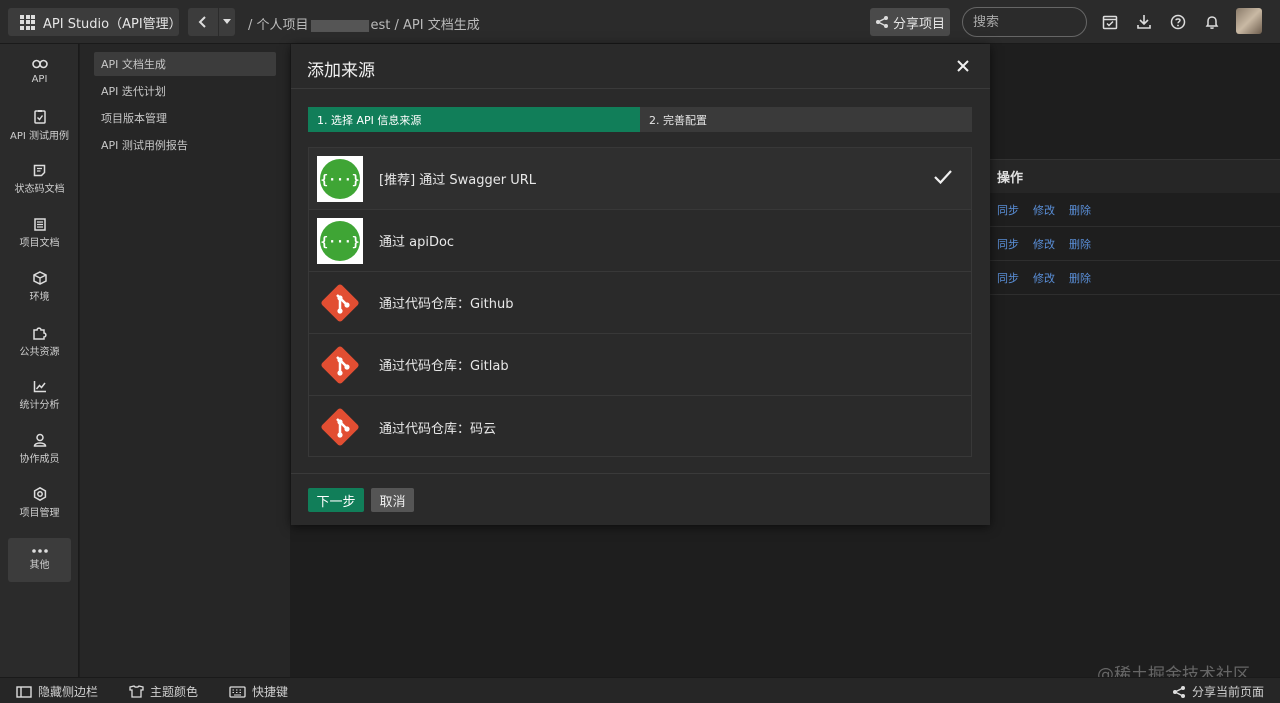  Describe the element at coordinates (910, 22) in the screenshot. I see `share-project-button: 分享项目` at that location.